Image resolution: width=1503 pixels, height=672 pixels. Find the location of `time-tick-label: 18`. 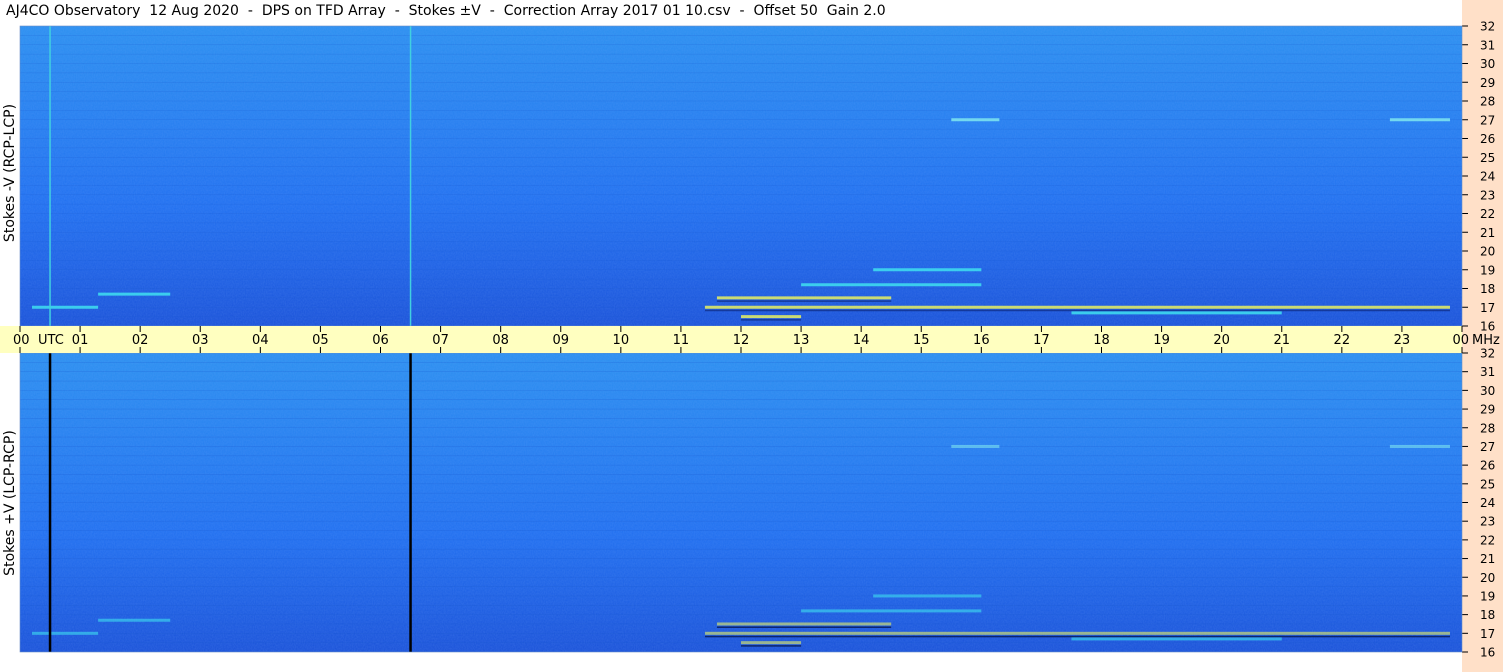

time-tick-label: 18 is located at coordinates (1101, 340).